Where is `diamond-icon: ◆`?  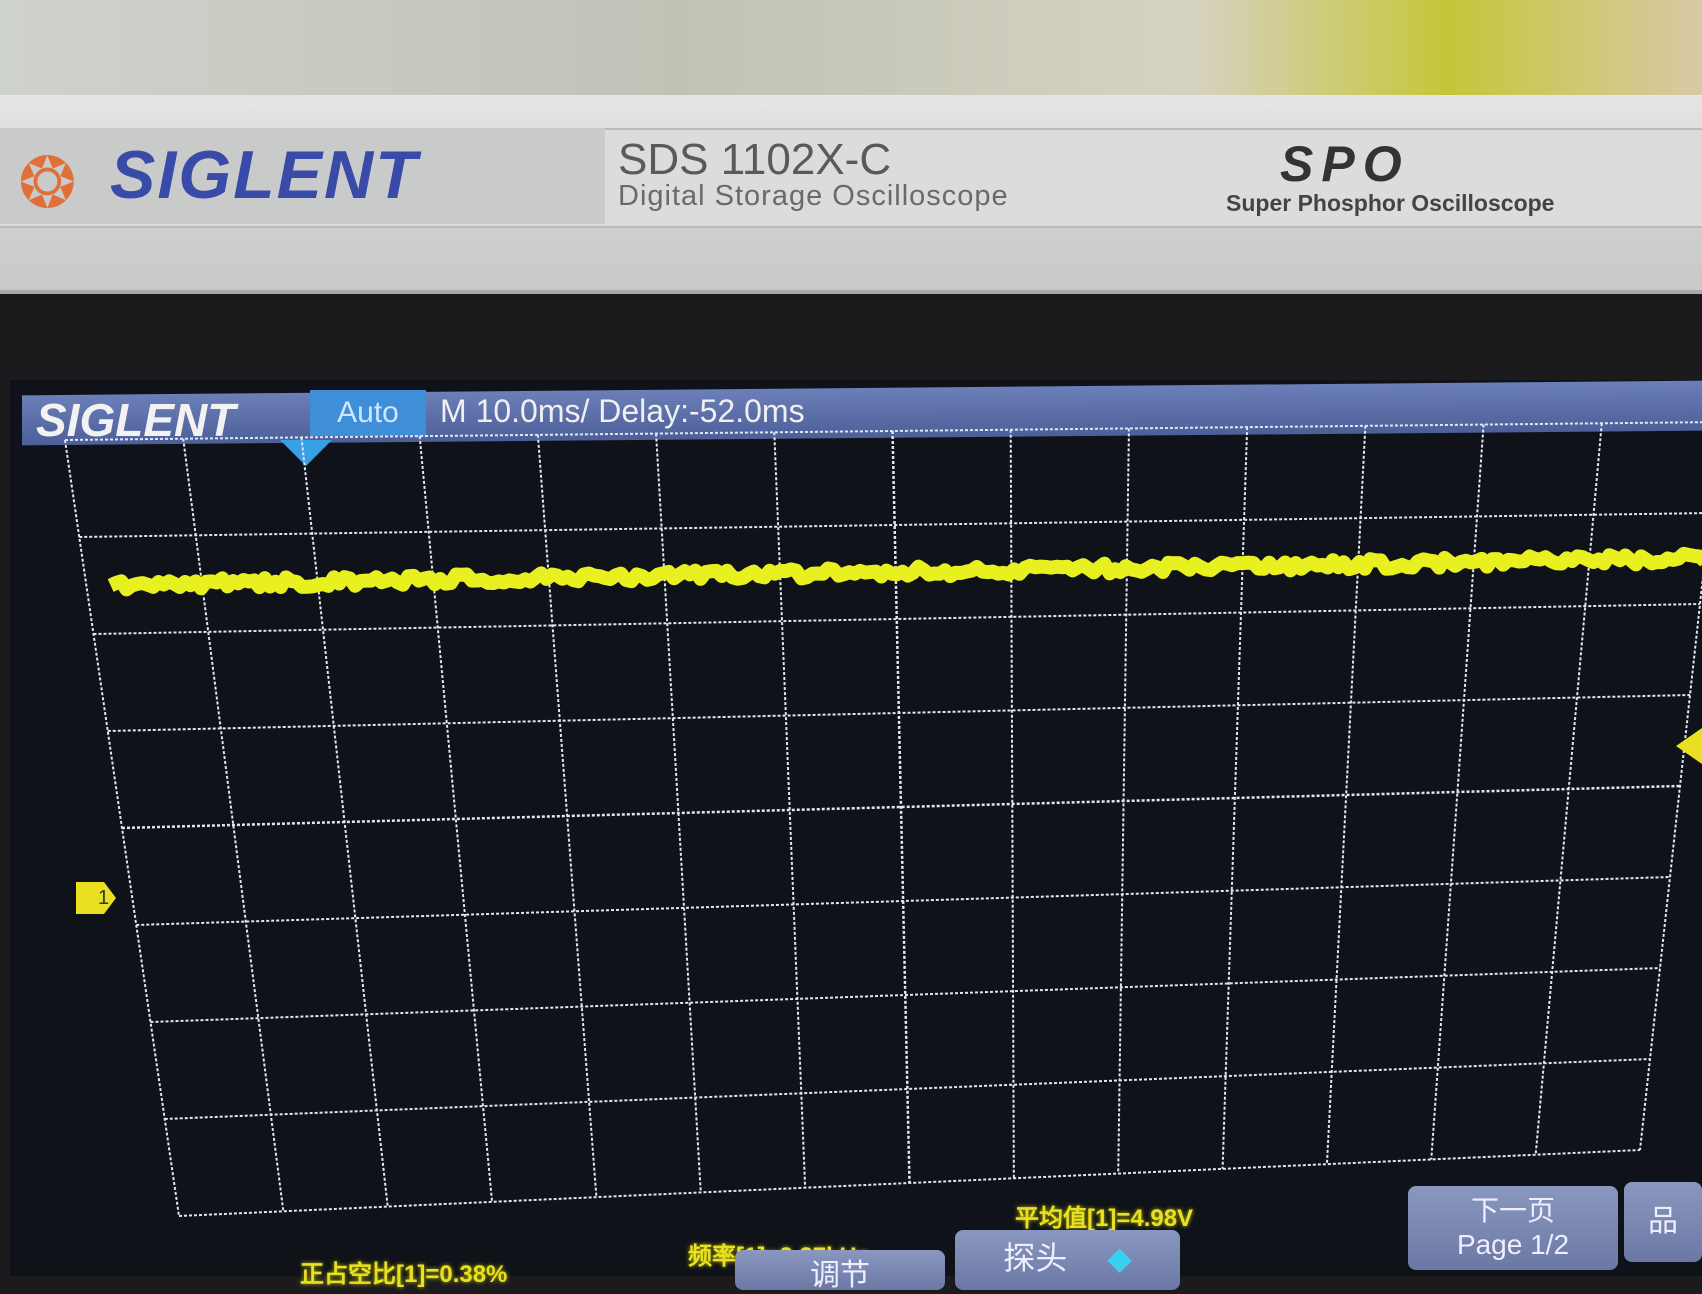 diamond-icon: ◆ is located at coordinates (1119, 1258).